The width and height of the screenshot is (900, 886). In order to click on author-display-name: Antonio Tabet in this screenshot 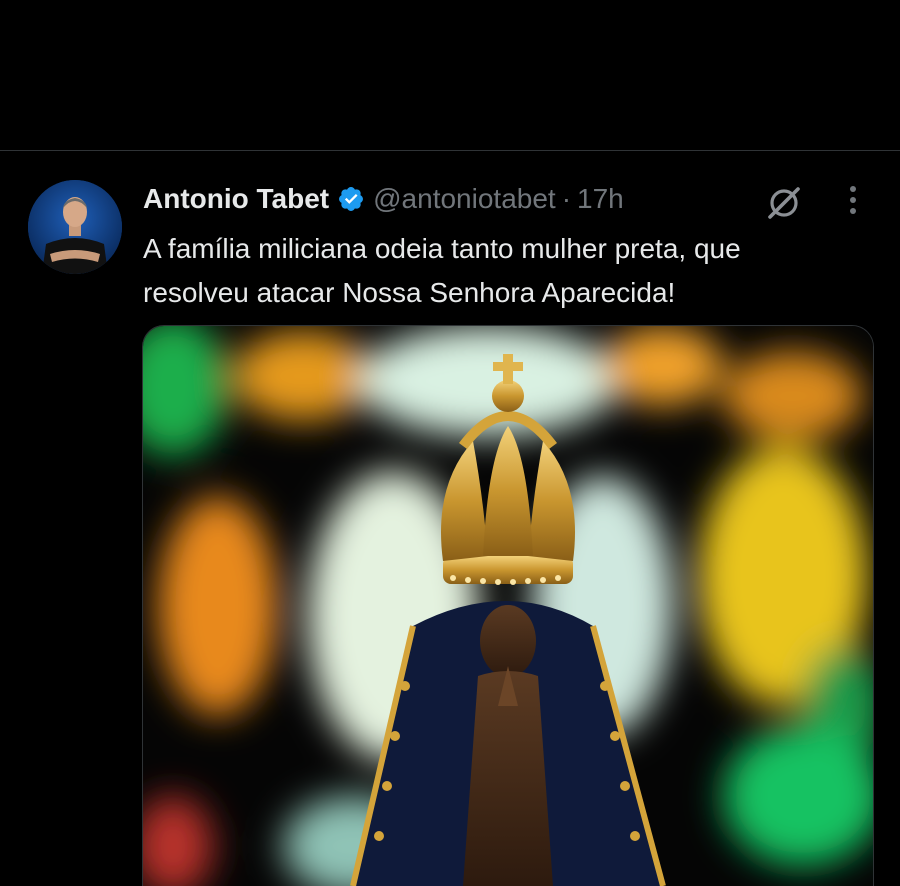, I will do `click(236, 199)`.